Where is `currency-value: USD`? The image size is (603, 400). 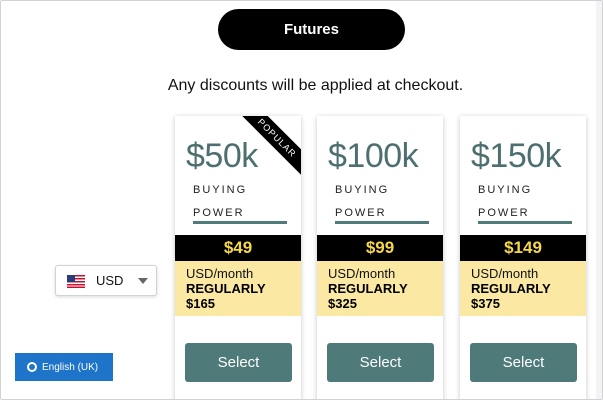 currency-value: USD is located at coordinates (110, 280).